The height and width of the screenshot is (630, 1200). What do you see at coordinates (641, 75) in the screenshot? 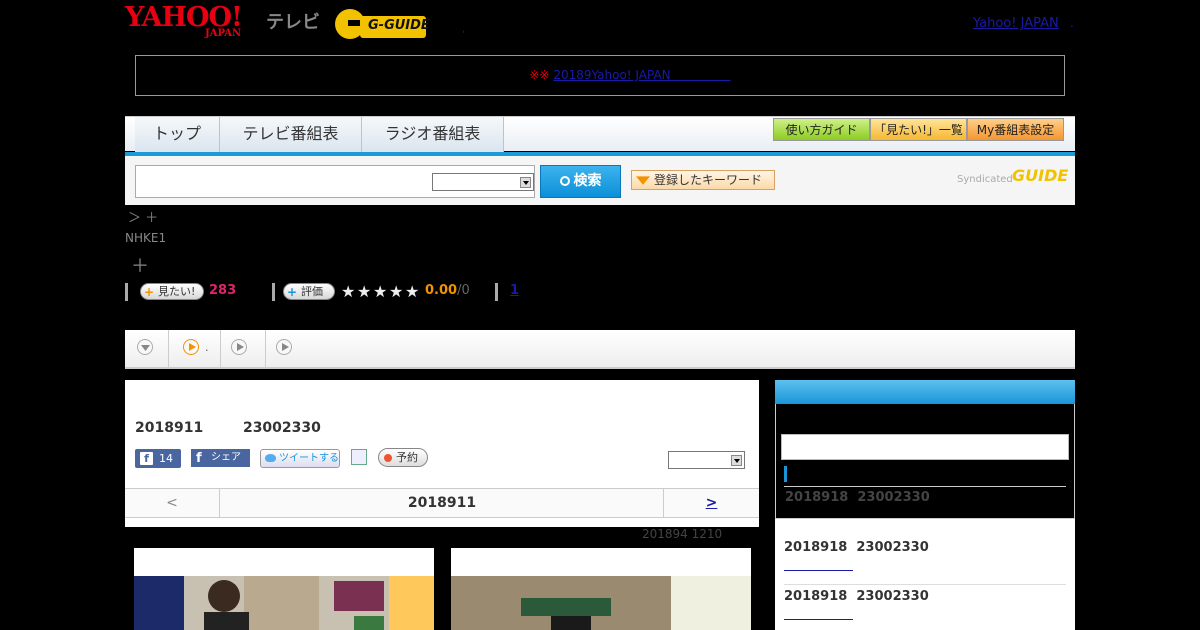
I see `notice-link: 20189Yahoo! JAPAN` at bounding box center [641, 75].